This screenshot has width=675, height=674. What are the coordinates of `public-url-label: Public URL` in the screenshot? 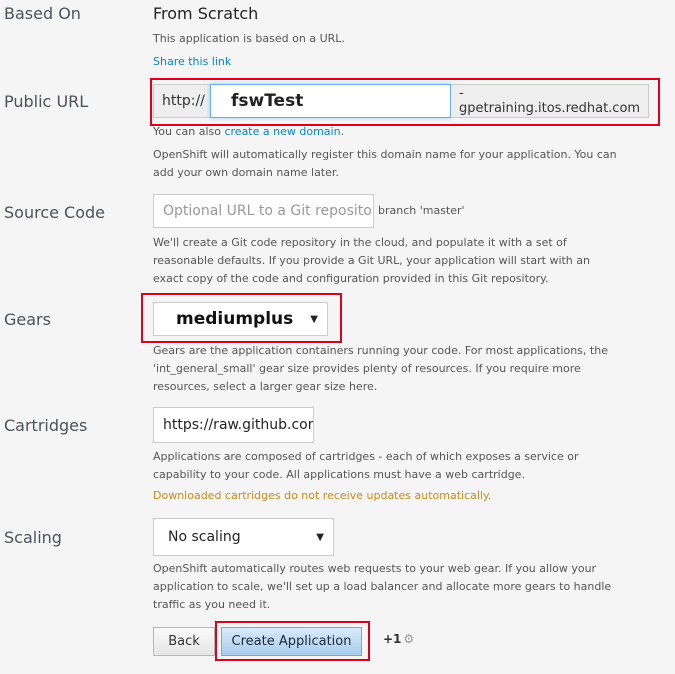 It's located at (46, 101).